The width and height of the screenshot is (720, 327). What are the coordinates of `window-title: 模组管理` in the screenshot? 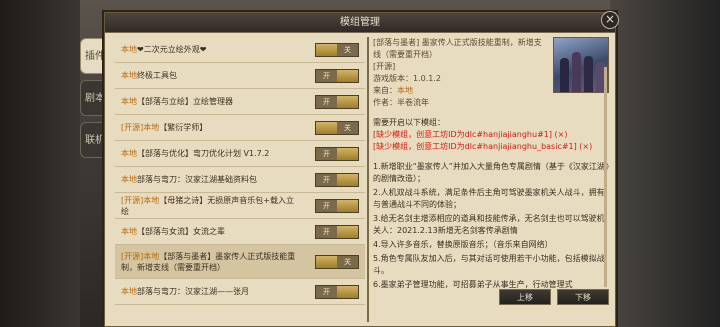 It's located at (360, 22).